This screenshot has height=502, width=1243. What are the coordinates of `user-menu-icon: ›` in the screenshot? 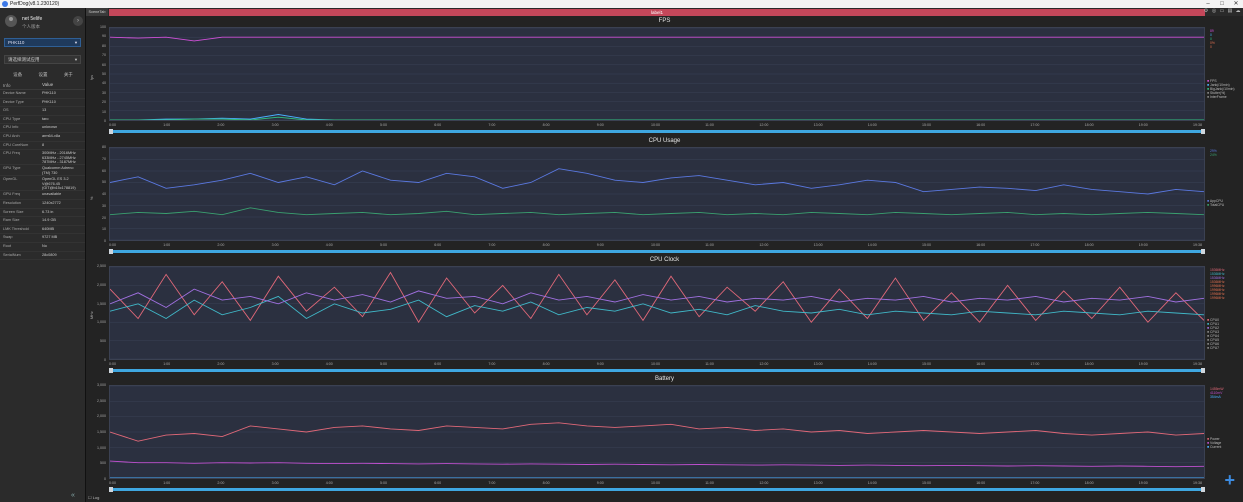 It's located at (78, 21).